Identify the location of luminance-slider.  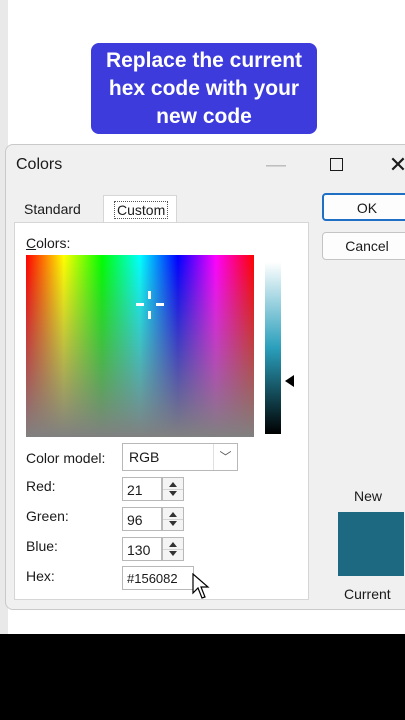
(273, 348).